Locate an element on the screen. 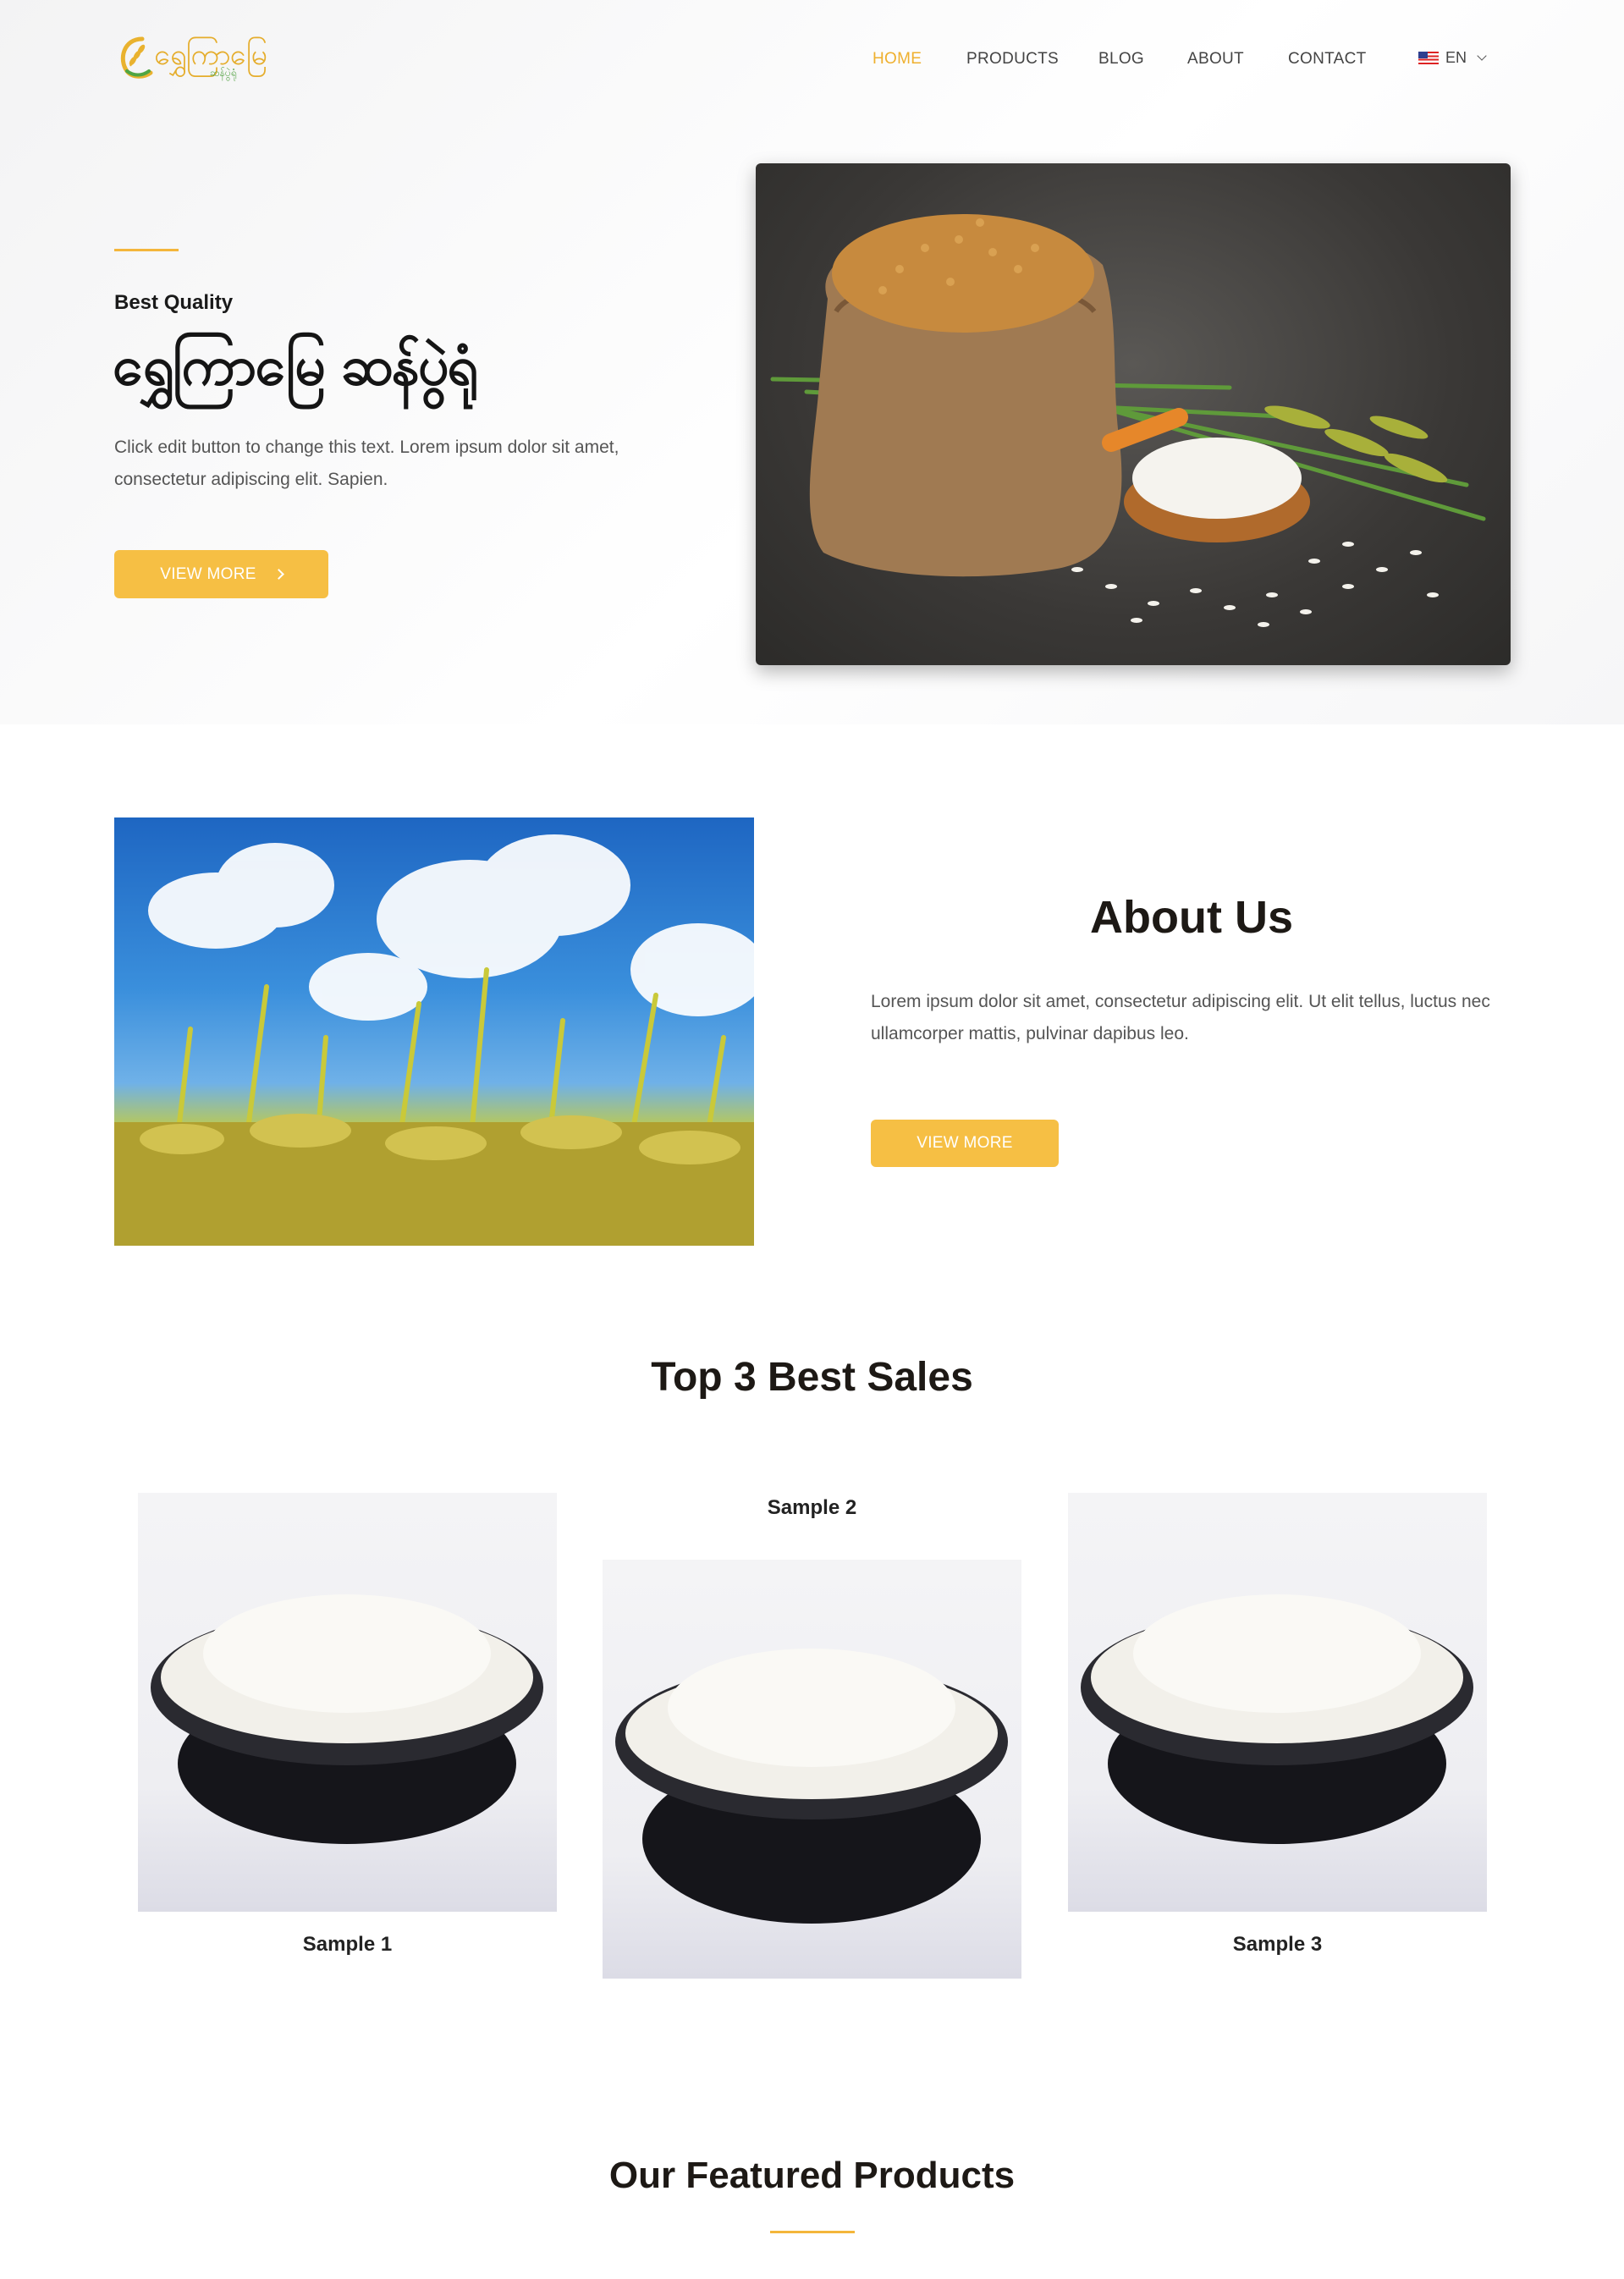 The image size is (1624, 2279). site-logo: ရွှေကြာမြေ ဆန်ပွဲရုံ is located at coordinates (195, 57).